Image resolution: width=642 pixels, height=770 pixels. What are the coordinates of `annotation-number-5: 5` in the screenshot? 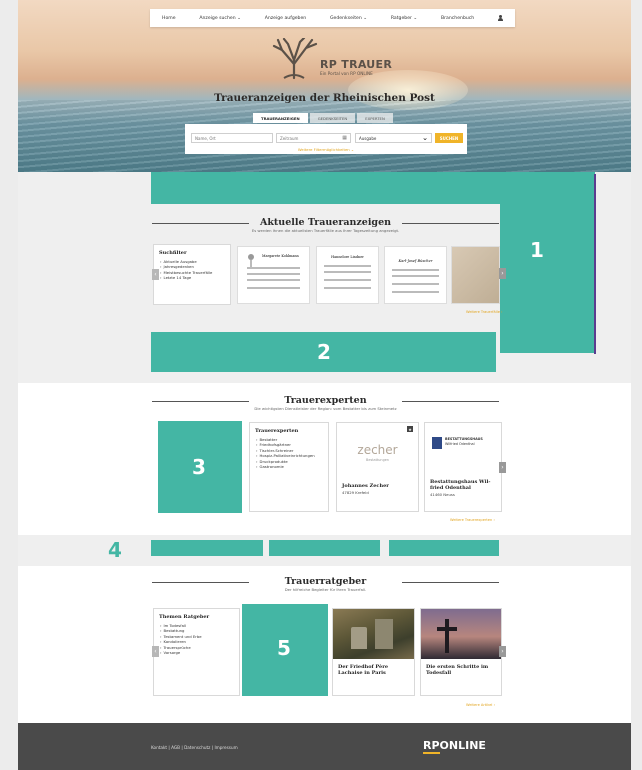 It's located at (284, 648).